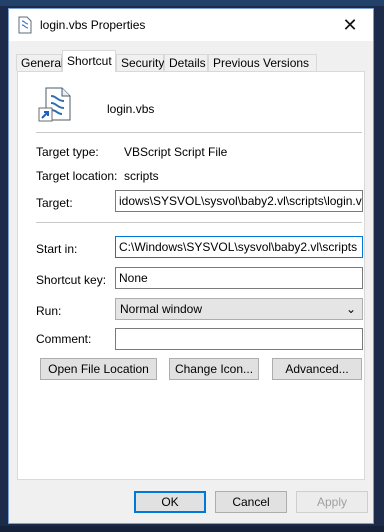 Image resolution: width=384 pixels, height=532 pixels. I want to click on close-button: ✕, so click(350, 25).